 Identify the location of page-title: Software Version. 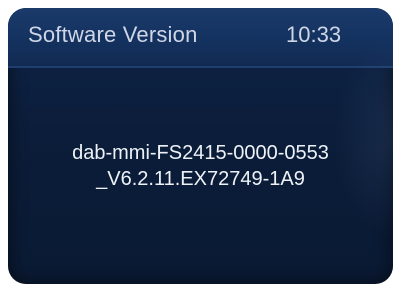
(113, 34).